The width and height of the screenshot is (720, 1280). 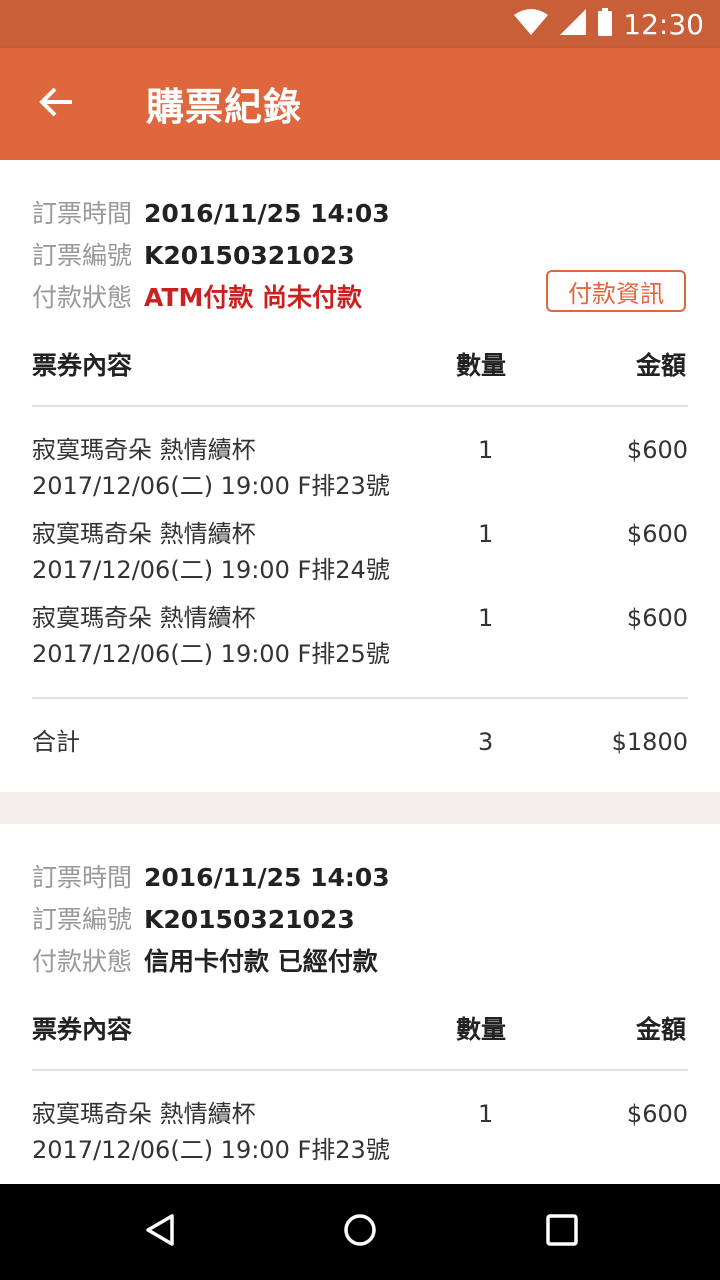 I want to click on system-nav-bar, so click(x=360, y=1232).